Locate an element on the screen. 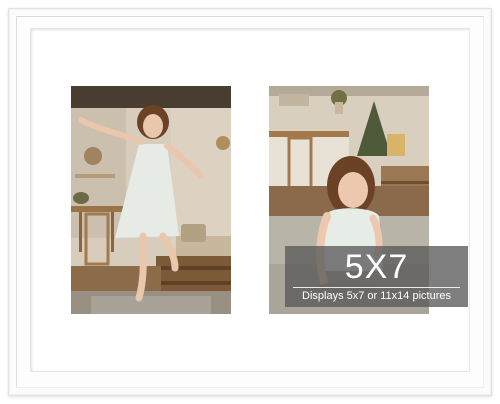 This screenshot has width=500, height=404. size-badge: 5X7 Displays 5x7 or 11x14 pictures is located at coordinates (376, 276).